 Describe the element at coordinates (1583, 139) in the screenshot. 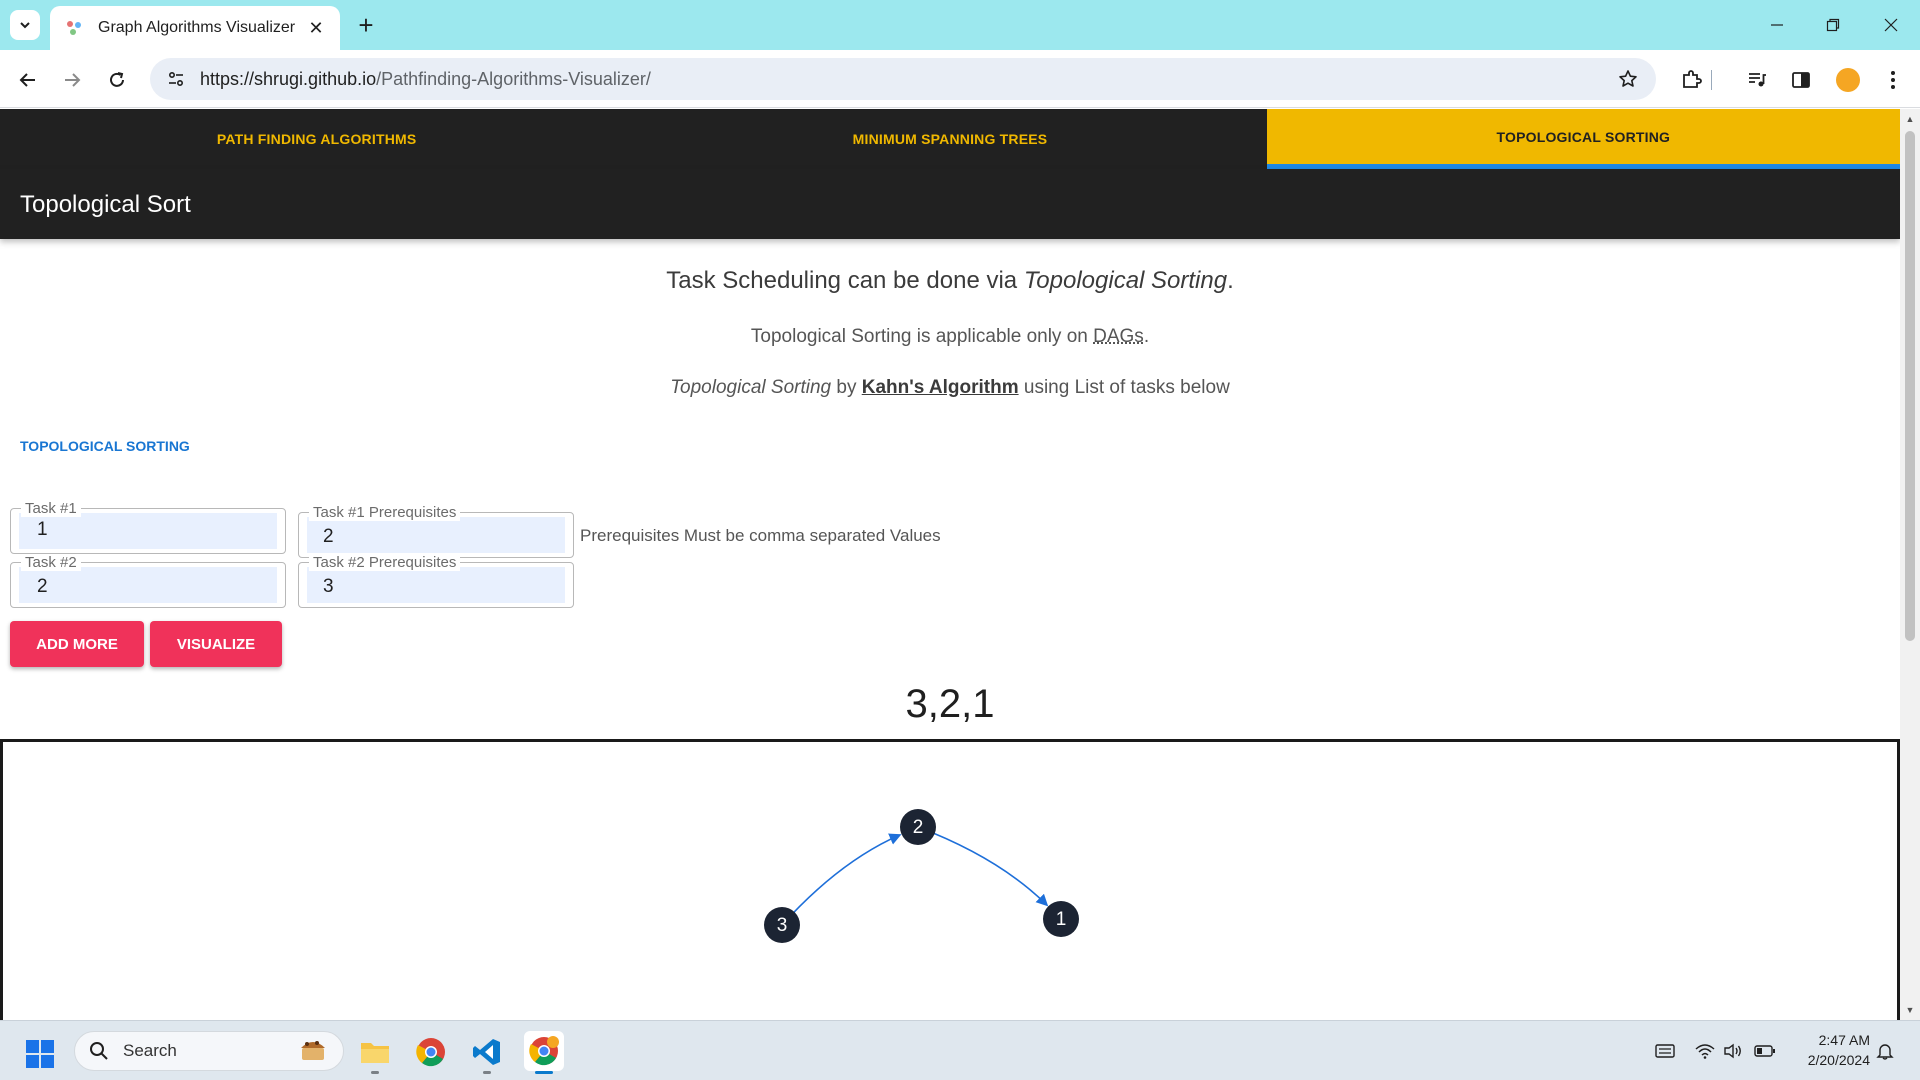

I see `tab-topological-sorting: TOPOLOGICAL SORTING` at that location.